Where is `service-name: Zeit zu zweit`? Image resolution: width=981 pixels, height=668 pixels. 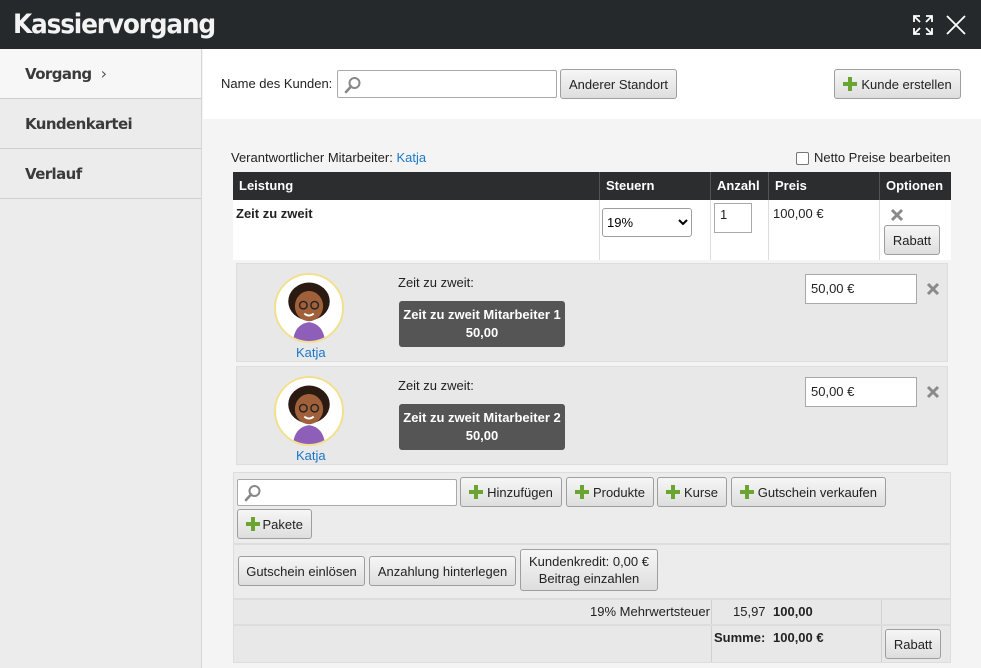 service-name: Zeit zu zweit is located at coordinates (274, 213).